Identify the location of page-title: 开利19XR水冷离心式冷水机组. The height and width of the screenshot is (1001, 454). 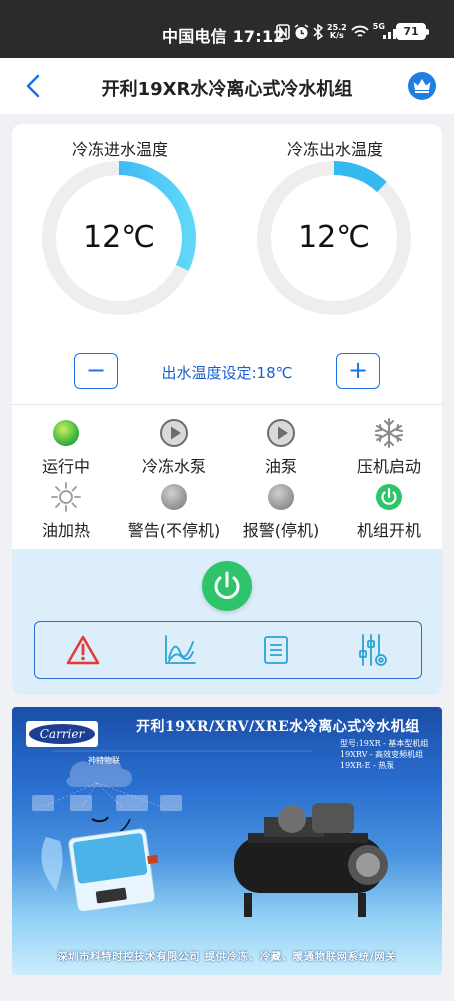
(227, 89).